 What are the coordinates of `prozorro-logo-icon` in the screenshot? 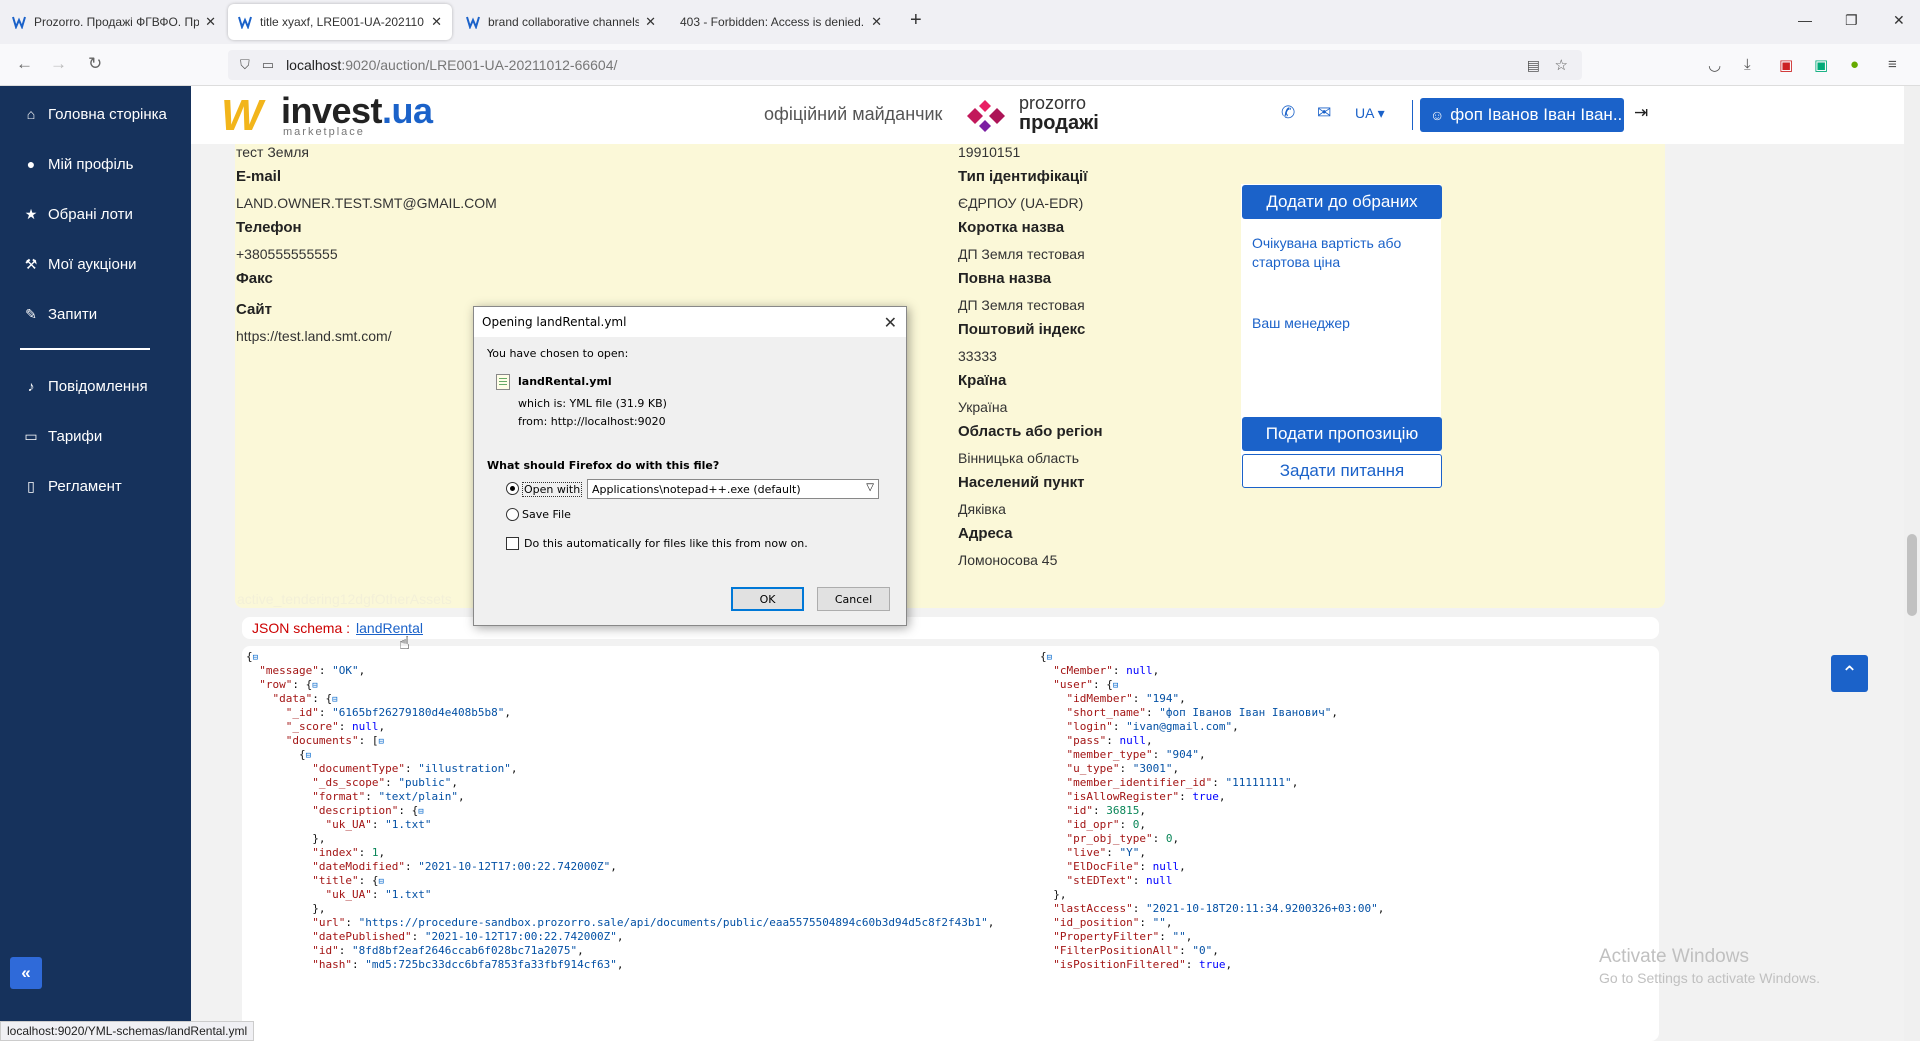 It's located at (985, 116).